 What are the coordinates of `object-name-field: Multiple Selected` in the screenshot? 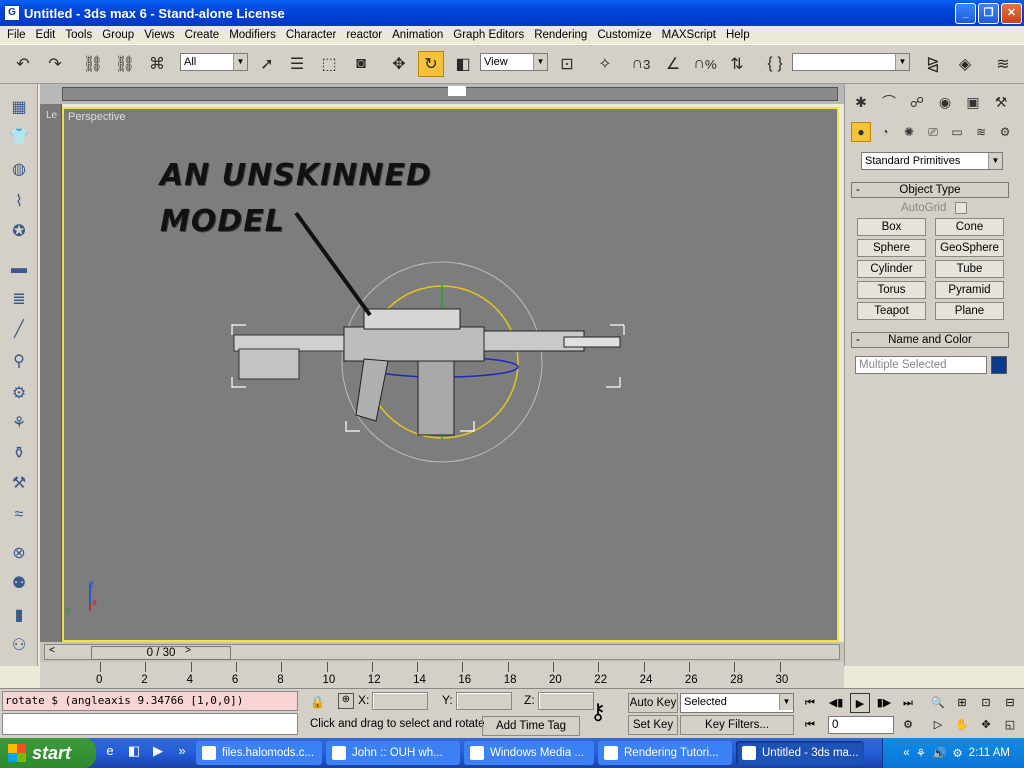 It's located at (921, 365).